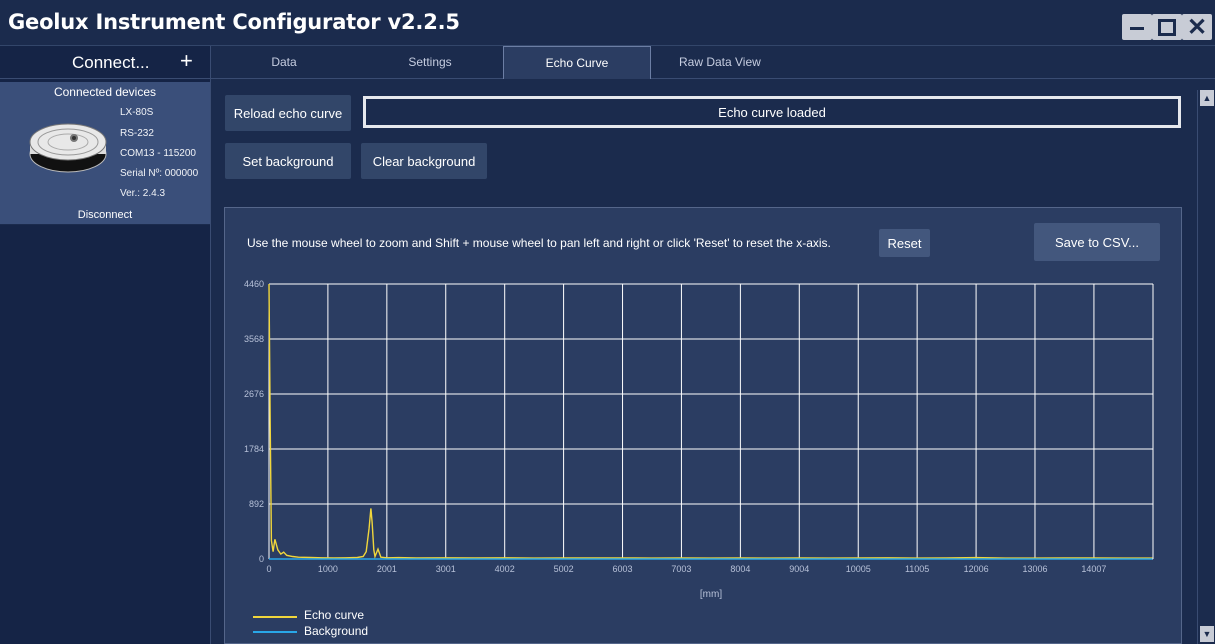 This screenshot has height=644, width=1215. I want to click on scroll-up-icon: ▲, so click(1207, 98).